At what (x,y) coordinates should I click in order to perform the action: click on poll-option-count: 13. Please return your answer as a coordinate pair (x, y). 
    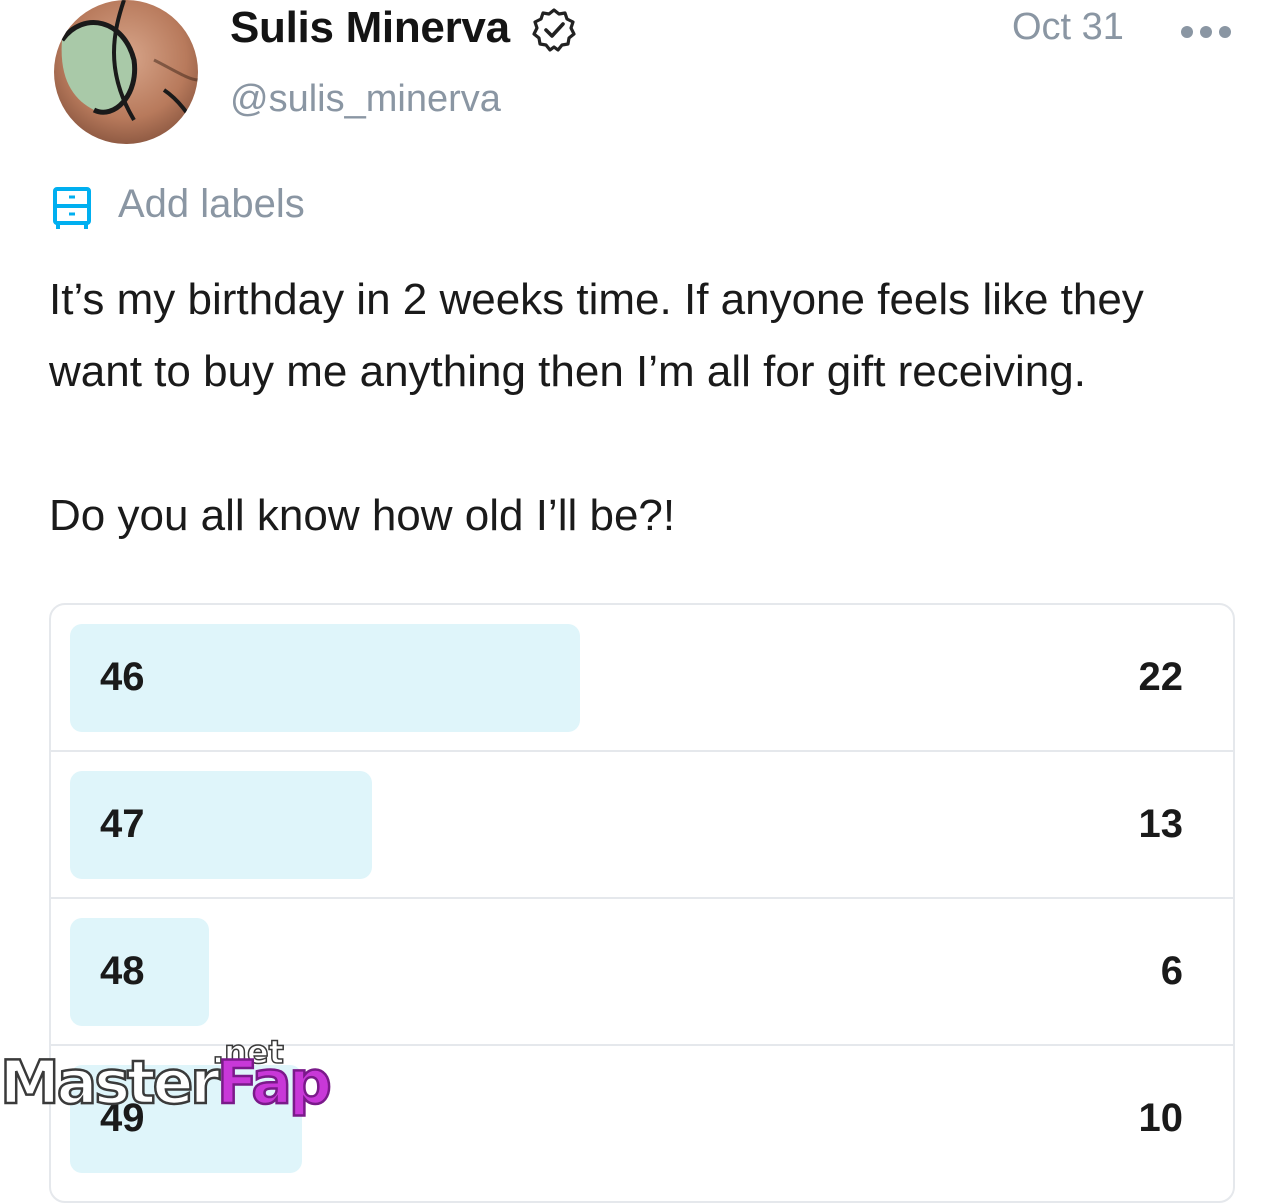
    Looking at the image, I should click on (1161, 824).